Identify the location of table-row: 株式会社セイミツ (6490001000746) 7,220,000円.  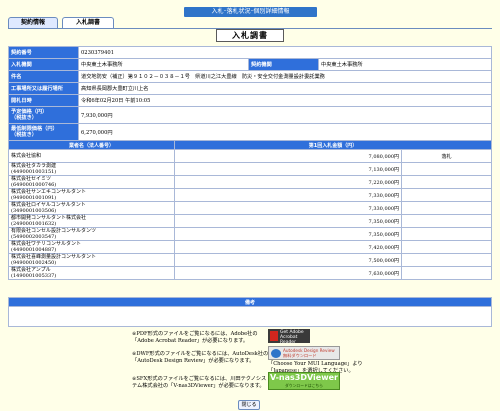
(250, 182).